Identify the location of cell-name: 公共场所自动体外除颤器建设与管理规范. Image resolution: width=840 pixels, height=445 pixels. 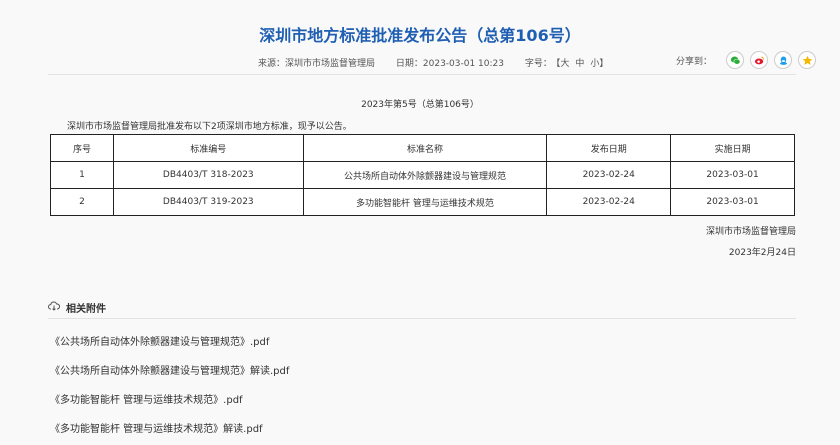
(425, 175).